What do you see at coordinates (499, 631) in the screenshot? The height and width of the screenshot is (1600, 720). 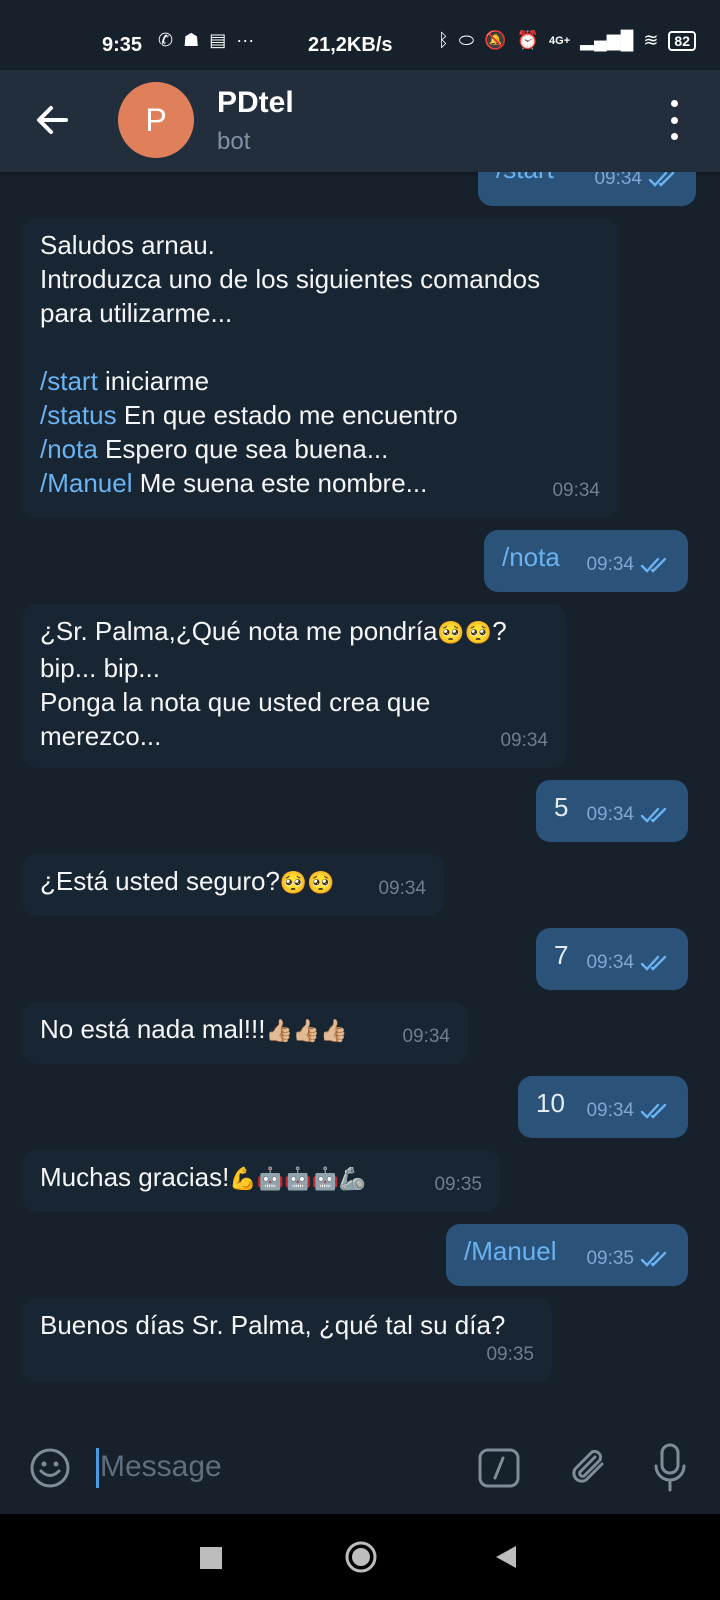 I see `message-text: ?` at bounding box center [499, 631].